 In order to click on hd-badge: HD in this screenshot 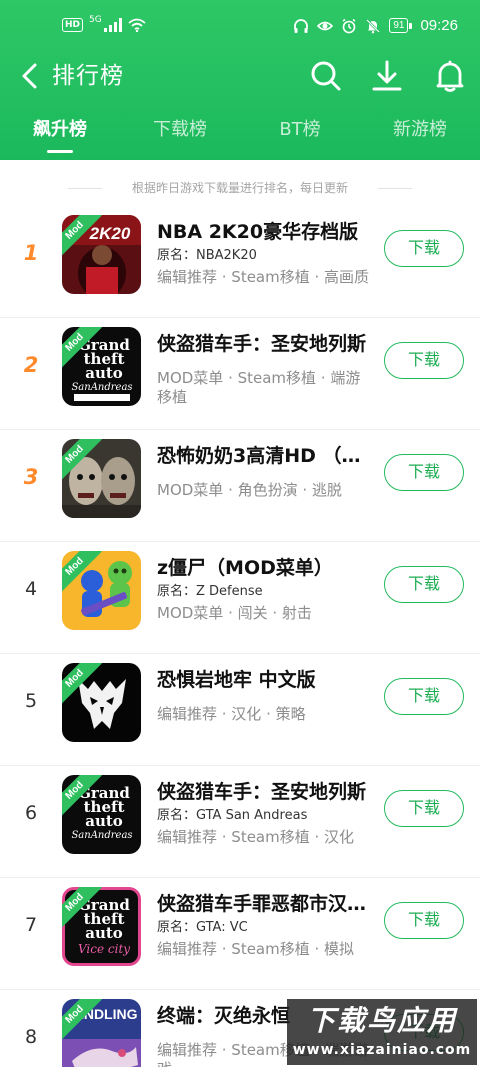, I will do `click(73, 25)`.